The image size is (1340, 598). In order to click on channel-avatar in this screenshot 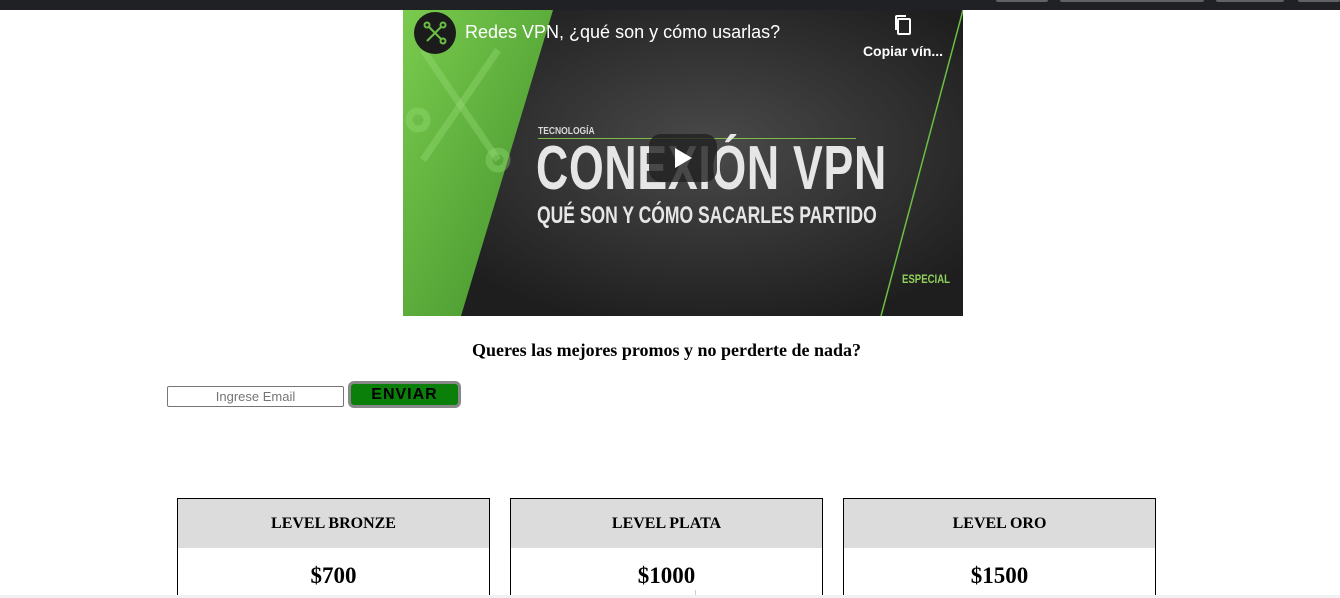, I will do `click(435, 33)`.